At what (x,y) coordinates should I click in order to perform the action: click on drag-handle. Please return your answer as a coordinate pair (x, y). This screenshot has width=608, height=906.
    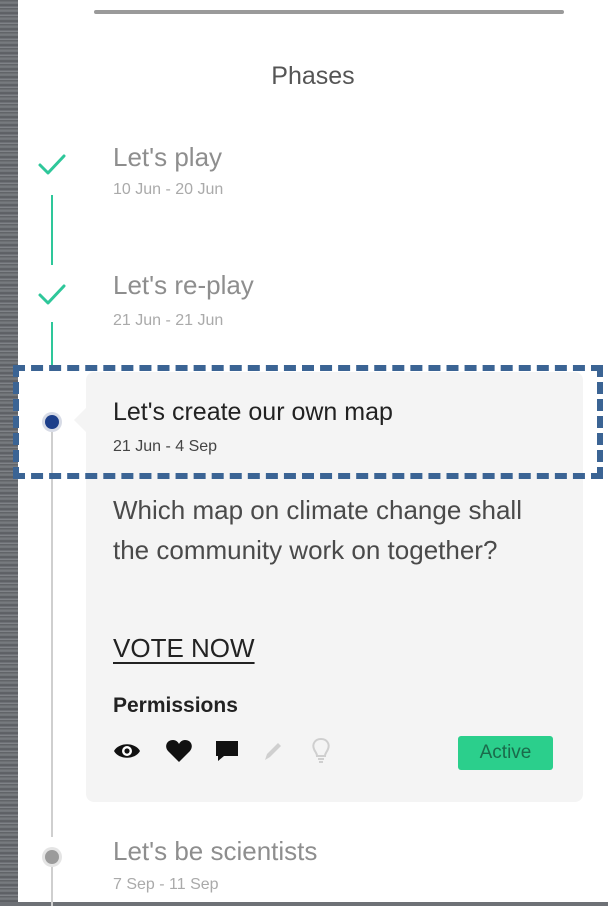
    Looking at the image, I should click on (329, 12).